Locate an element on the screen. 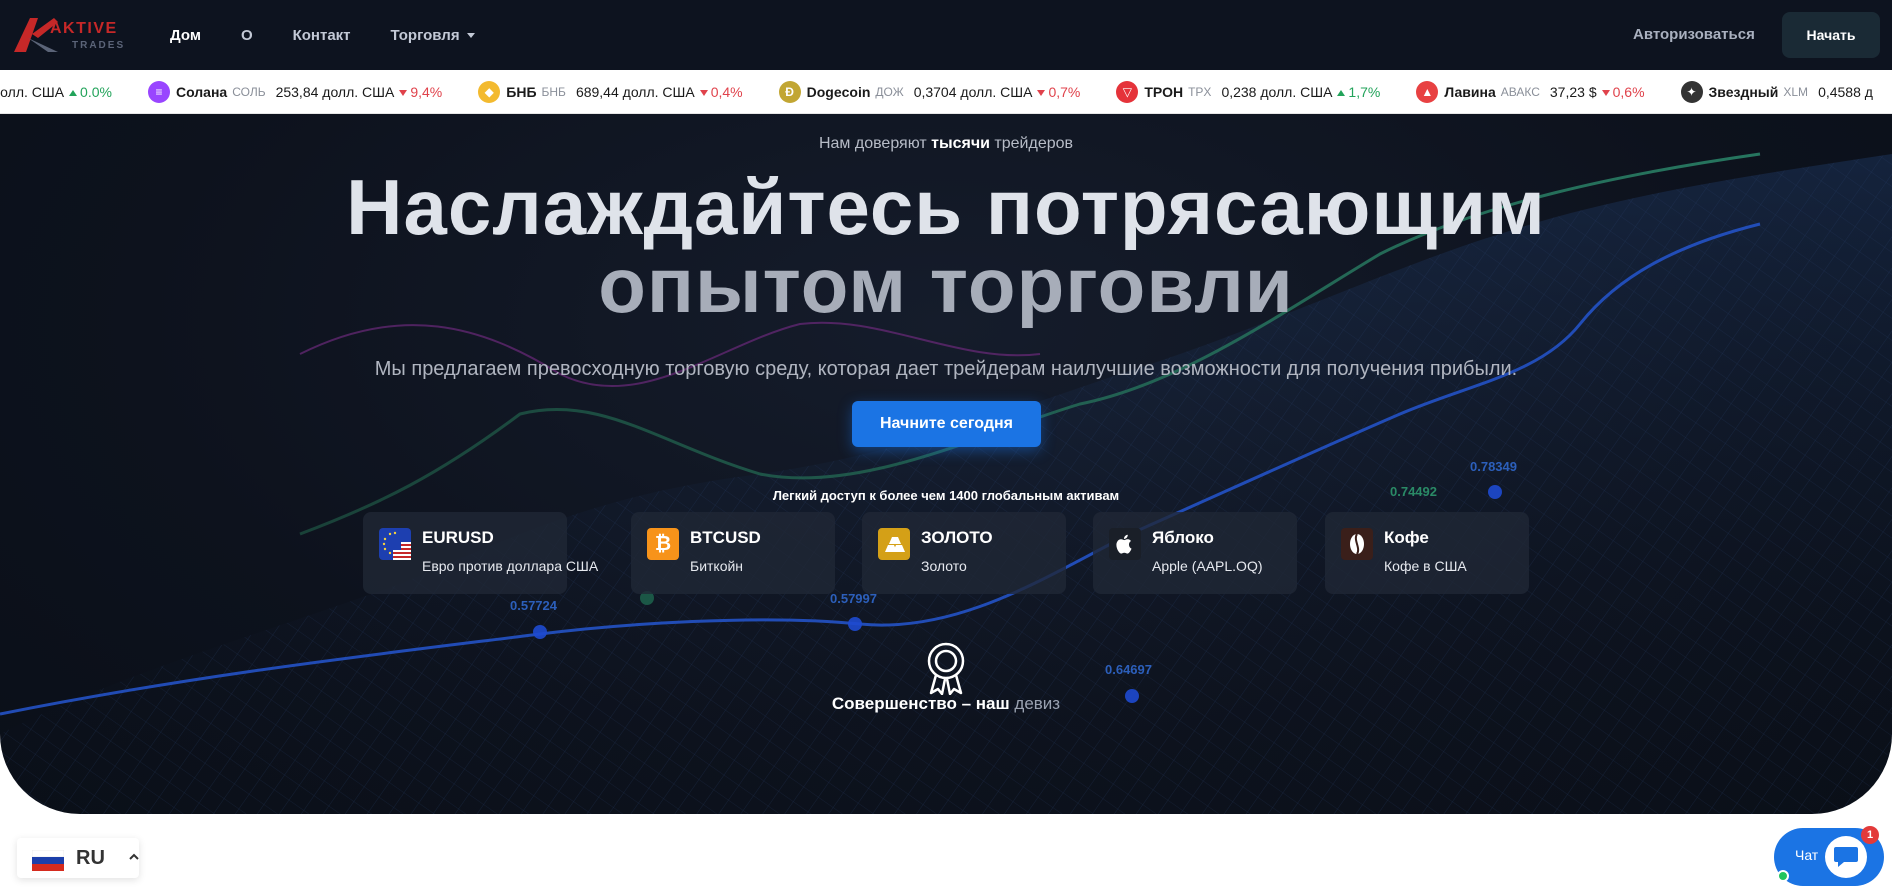  ticker-change-value: 0,6% is located at coordinates (1628, 92).